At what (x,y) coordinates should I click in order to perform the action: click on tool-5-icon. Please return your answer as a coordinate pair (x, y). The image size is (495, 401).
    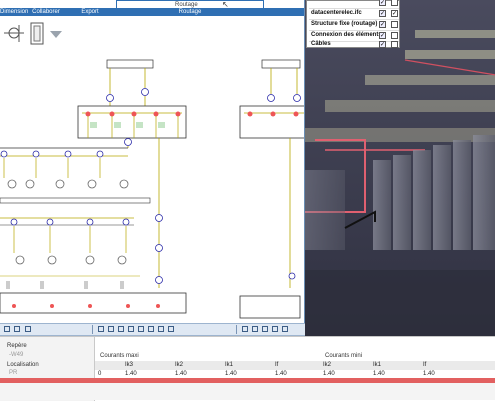
    Looking at the image, I should click on (141, 329).